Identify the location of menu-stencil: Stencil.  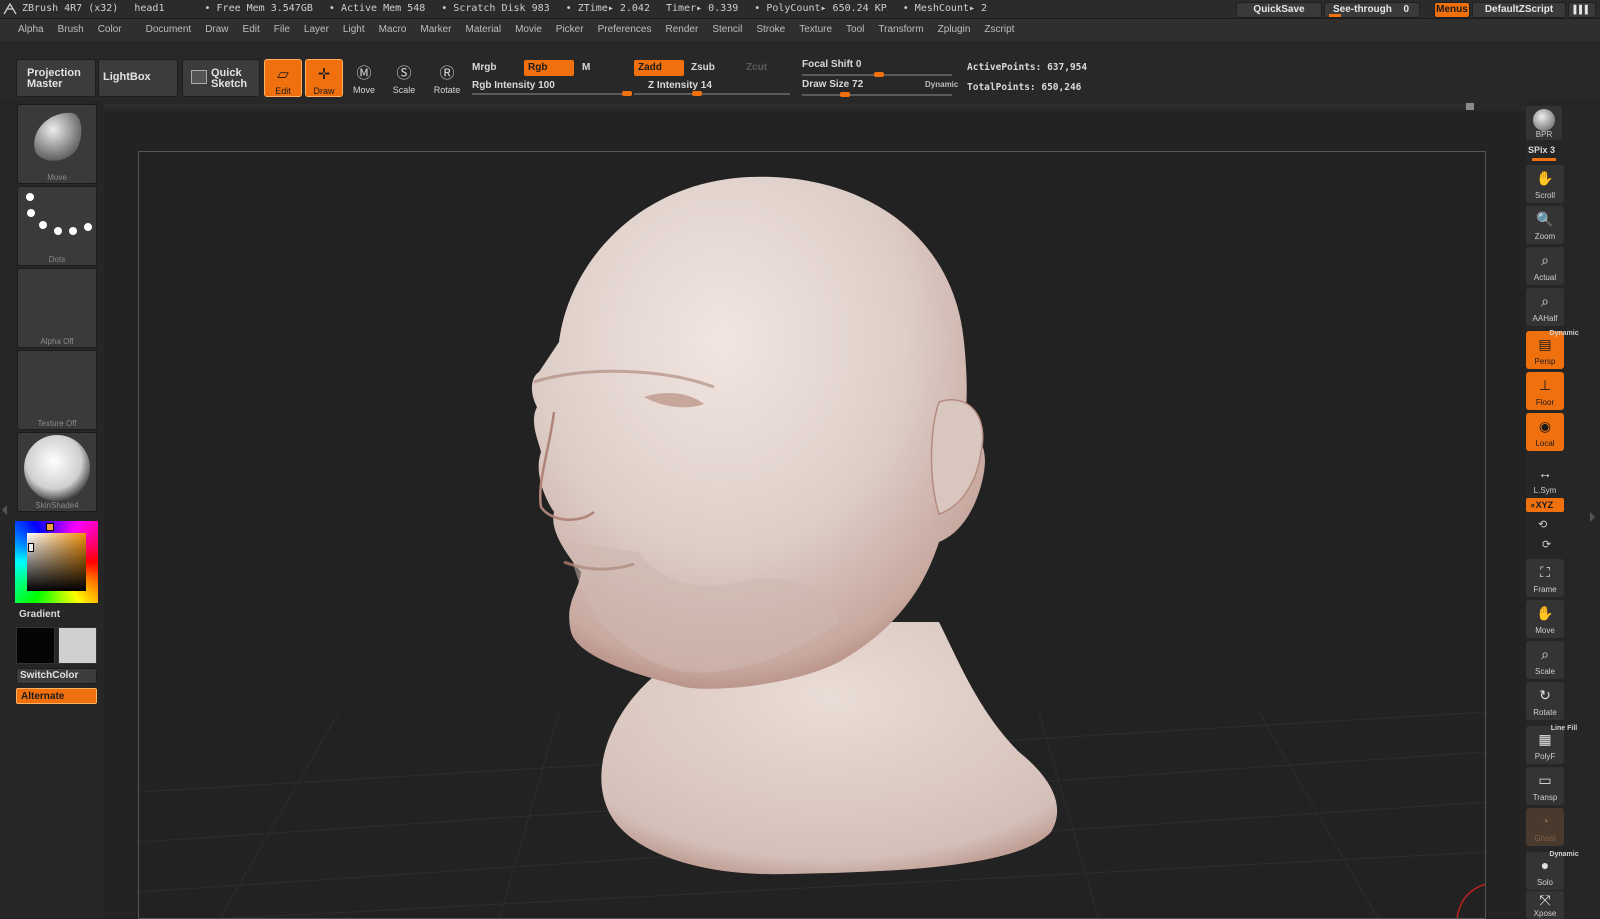
(727, 29).